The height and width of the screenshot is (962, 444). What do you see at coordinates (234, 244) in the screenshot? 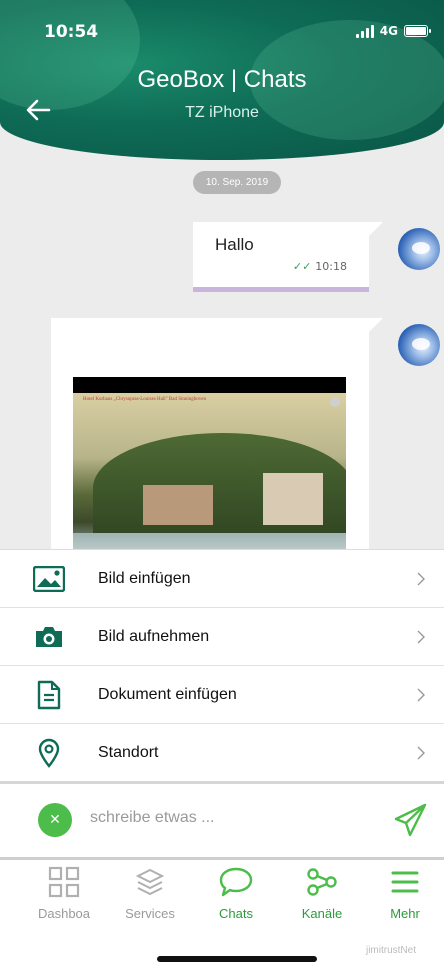
I see `message-text: Hallo` at bounding box center [234, 244].